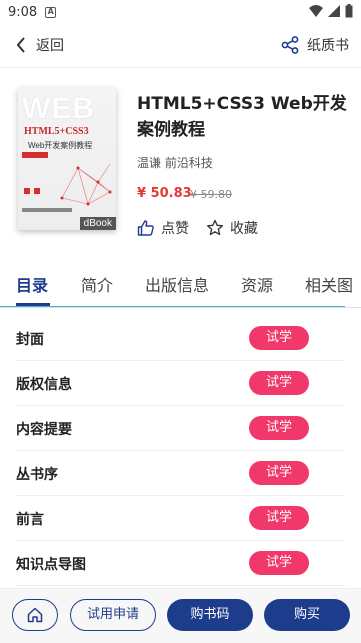 The width and height of the screenshot is (361, 643). I want to click on favorite-label: 收藏, so click(244, 229).